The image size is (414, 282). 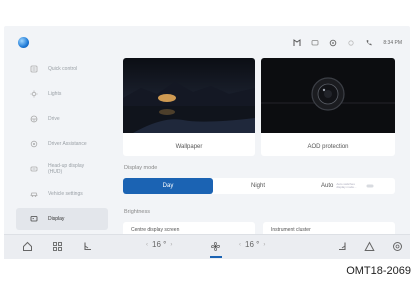 What do you see at coordinates (189, 147) in the screenshot?
I see `wallpaper-label: Wallpaper` at bounding box center [189, 147].